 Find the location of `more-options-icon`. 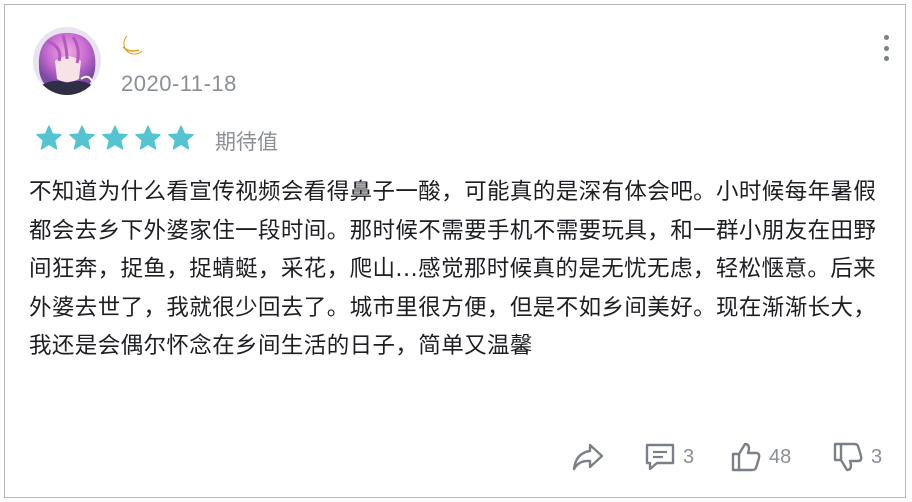

more-options-icon is located at coordinates (886, 48).